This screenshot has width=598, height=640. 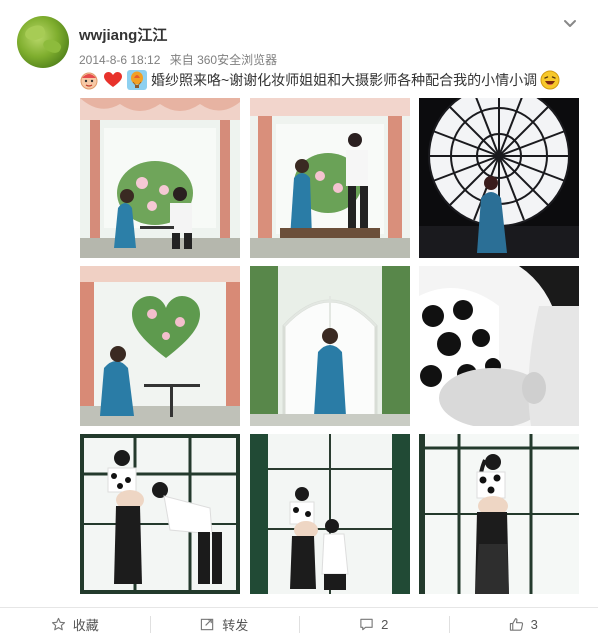 I want to click on action-bar: 收藏 转发 2 3, so click(x=299, y=623).